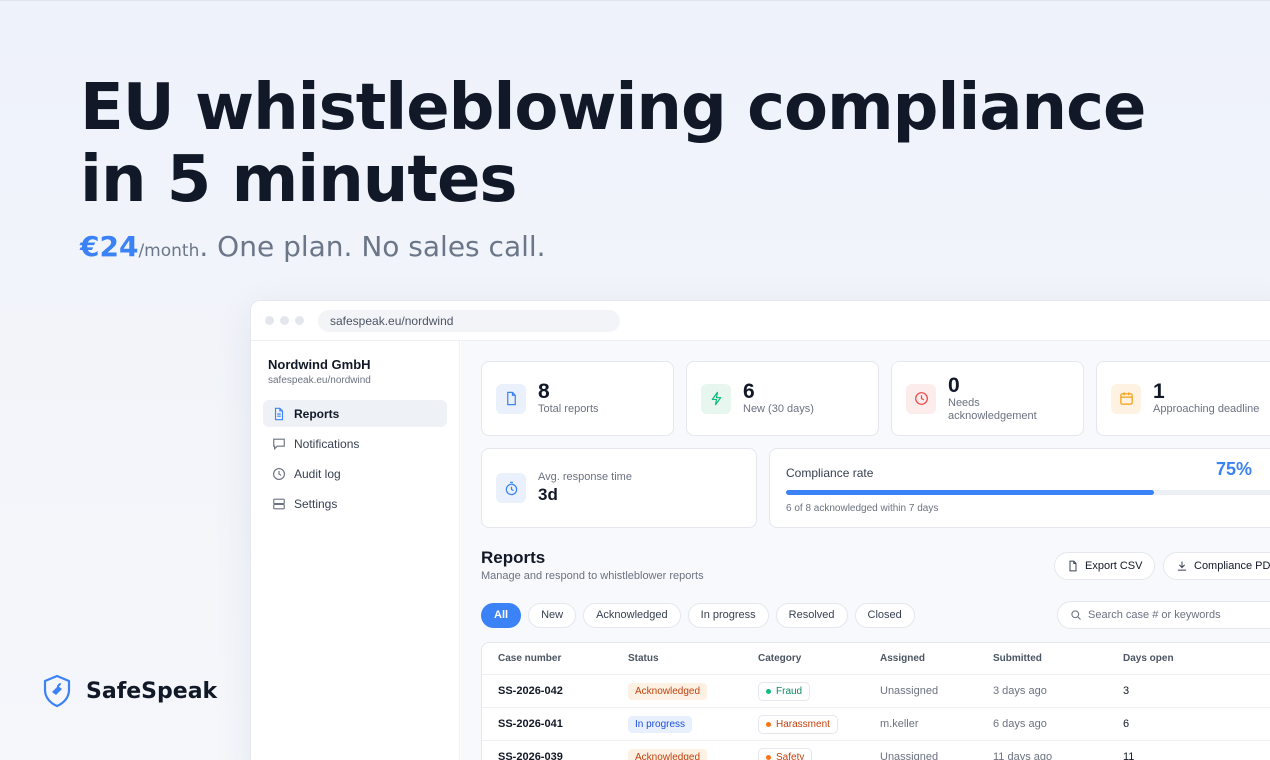  What do you see at coordinates (1126, 724) in the screenshot?
I see `days-open: 6` at bounding box center [1126, 724].